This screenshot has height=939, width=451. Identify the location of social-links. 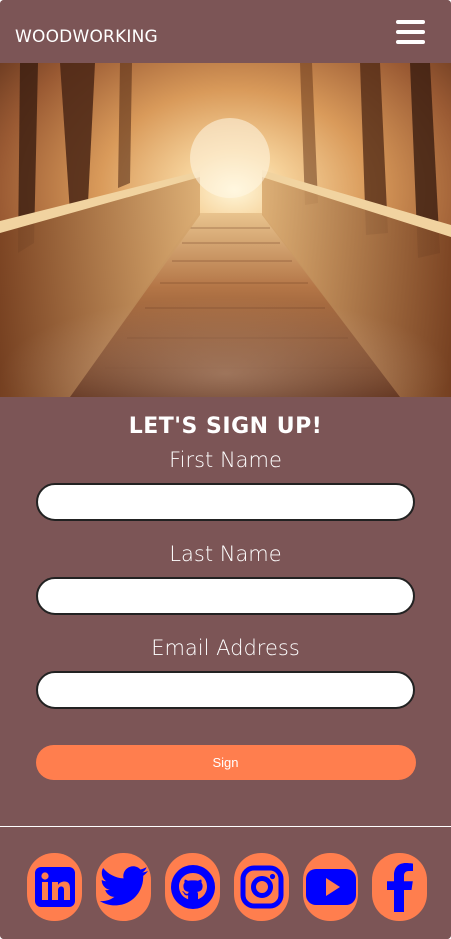
(227, 887).